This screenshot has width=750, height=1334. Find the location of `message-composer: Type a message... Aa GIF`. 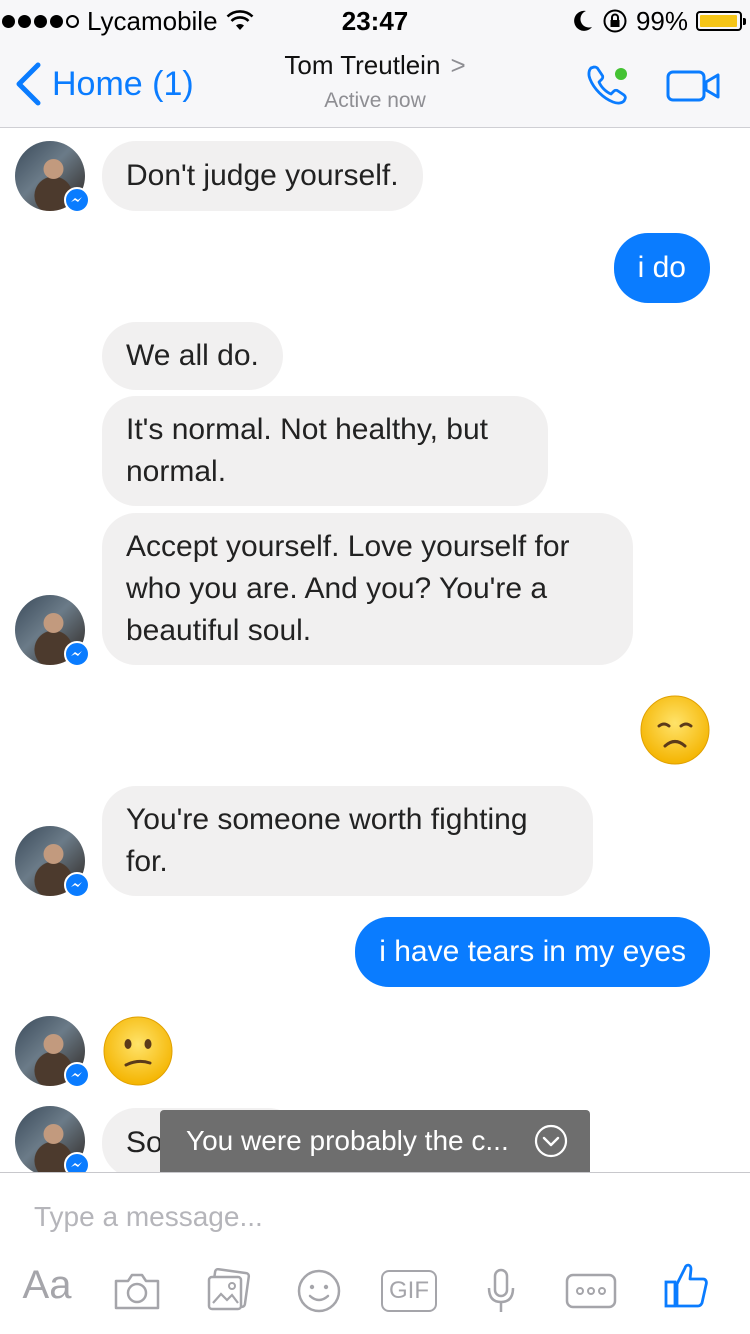

message-composer: Type a message... Aa GIF is located at coordinates (375, 1253).